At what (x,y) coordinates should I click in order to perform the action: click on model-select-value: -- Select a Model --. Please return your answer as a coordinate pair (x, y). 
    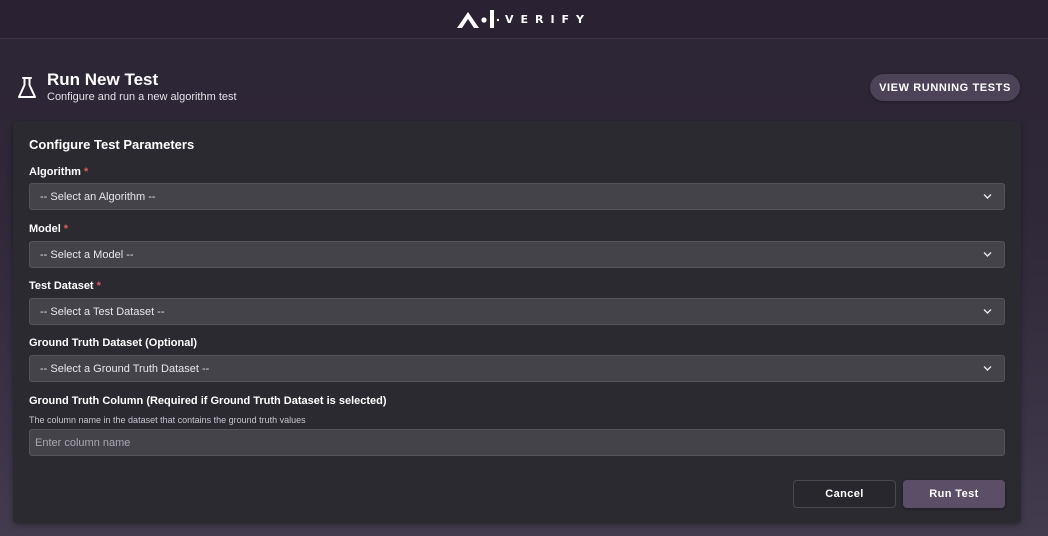
    Looking at the image, I should click on (87, 254).